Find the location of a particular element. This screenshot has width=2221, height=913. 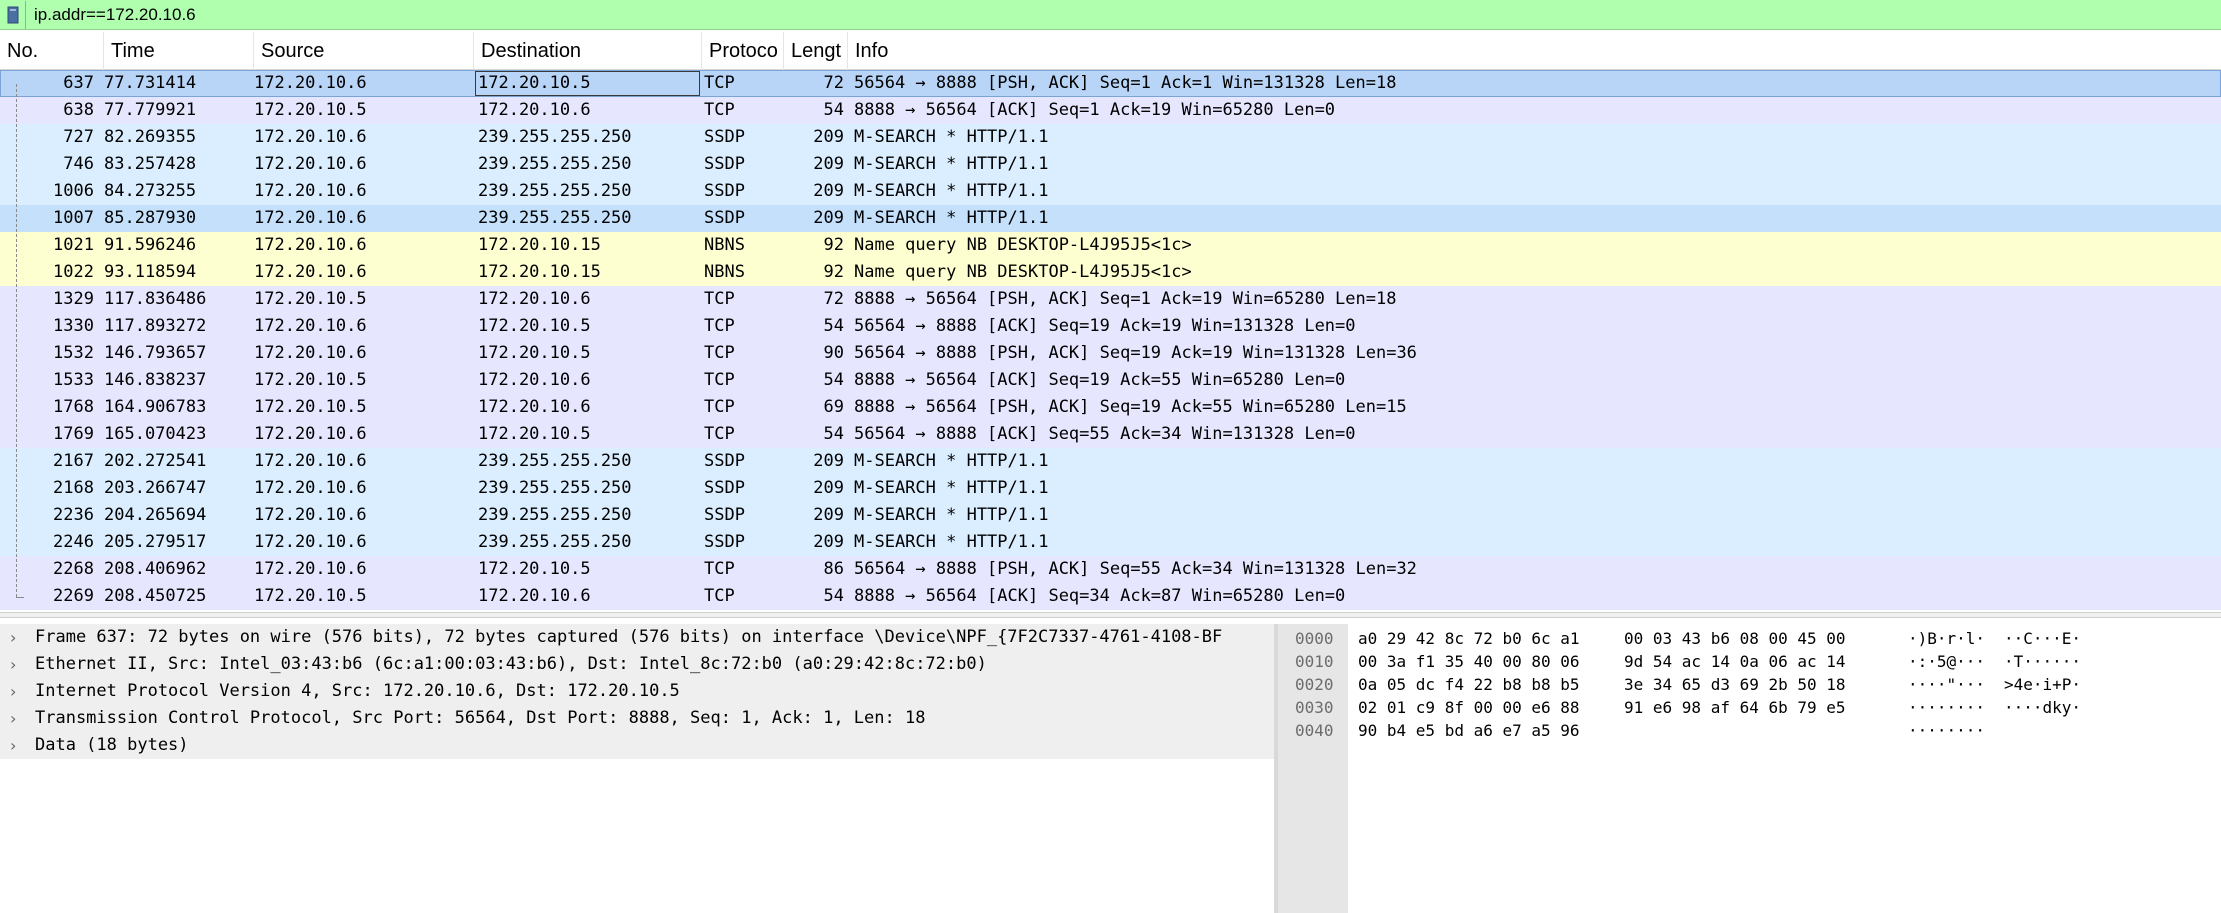

cell-destination: 172.20.10.6 is located at coordinates (534, 299).